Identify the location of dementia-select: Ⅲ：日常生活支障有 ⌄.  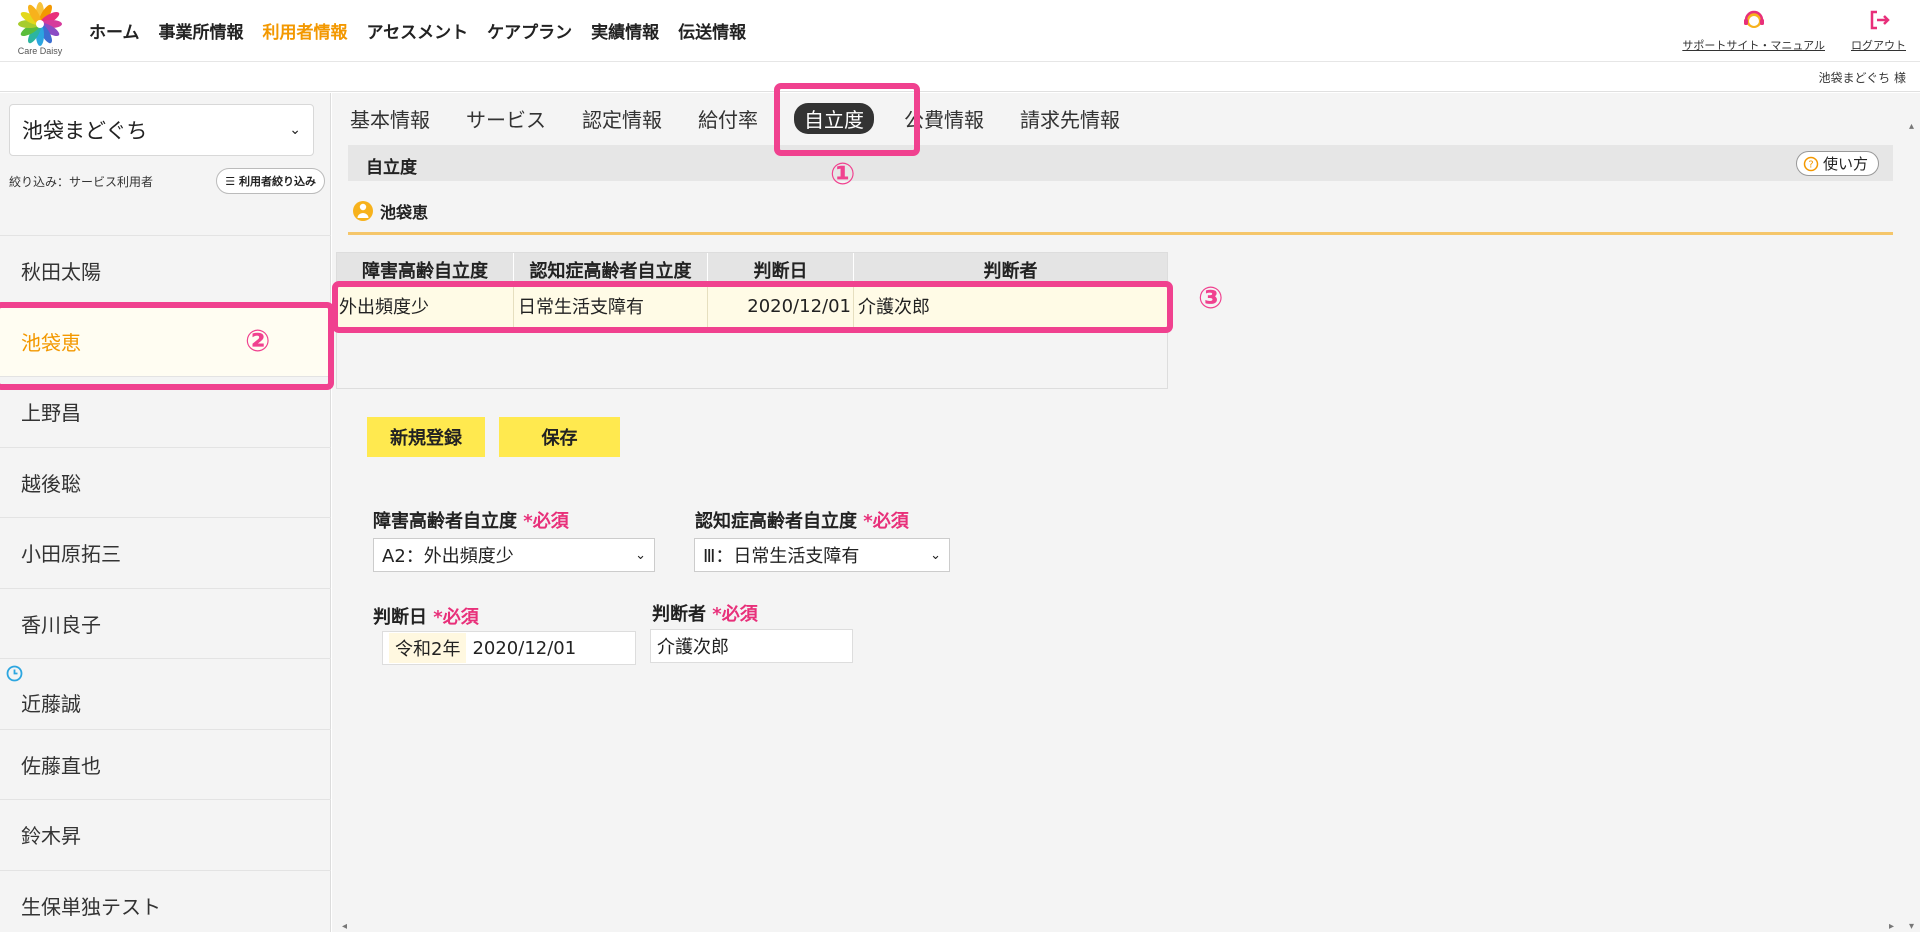
(822, 555).